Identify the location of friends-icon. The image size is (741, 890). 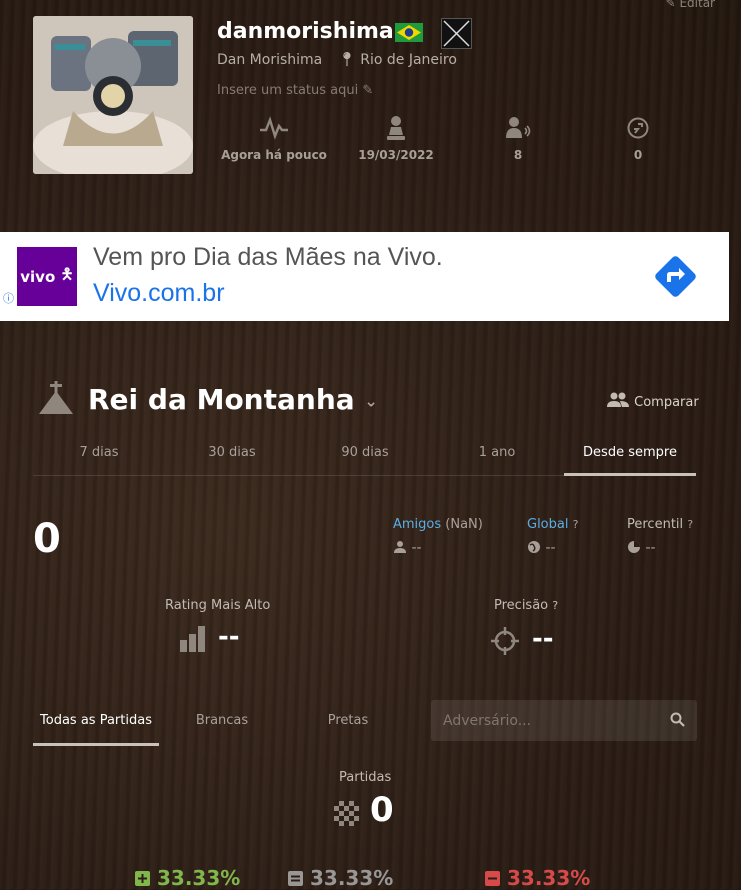
(518, 128).